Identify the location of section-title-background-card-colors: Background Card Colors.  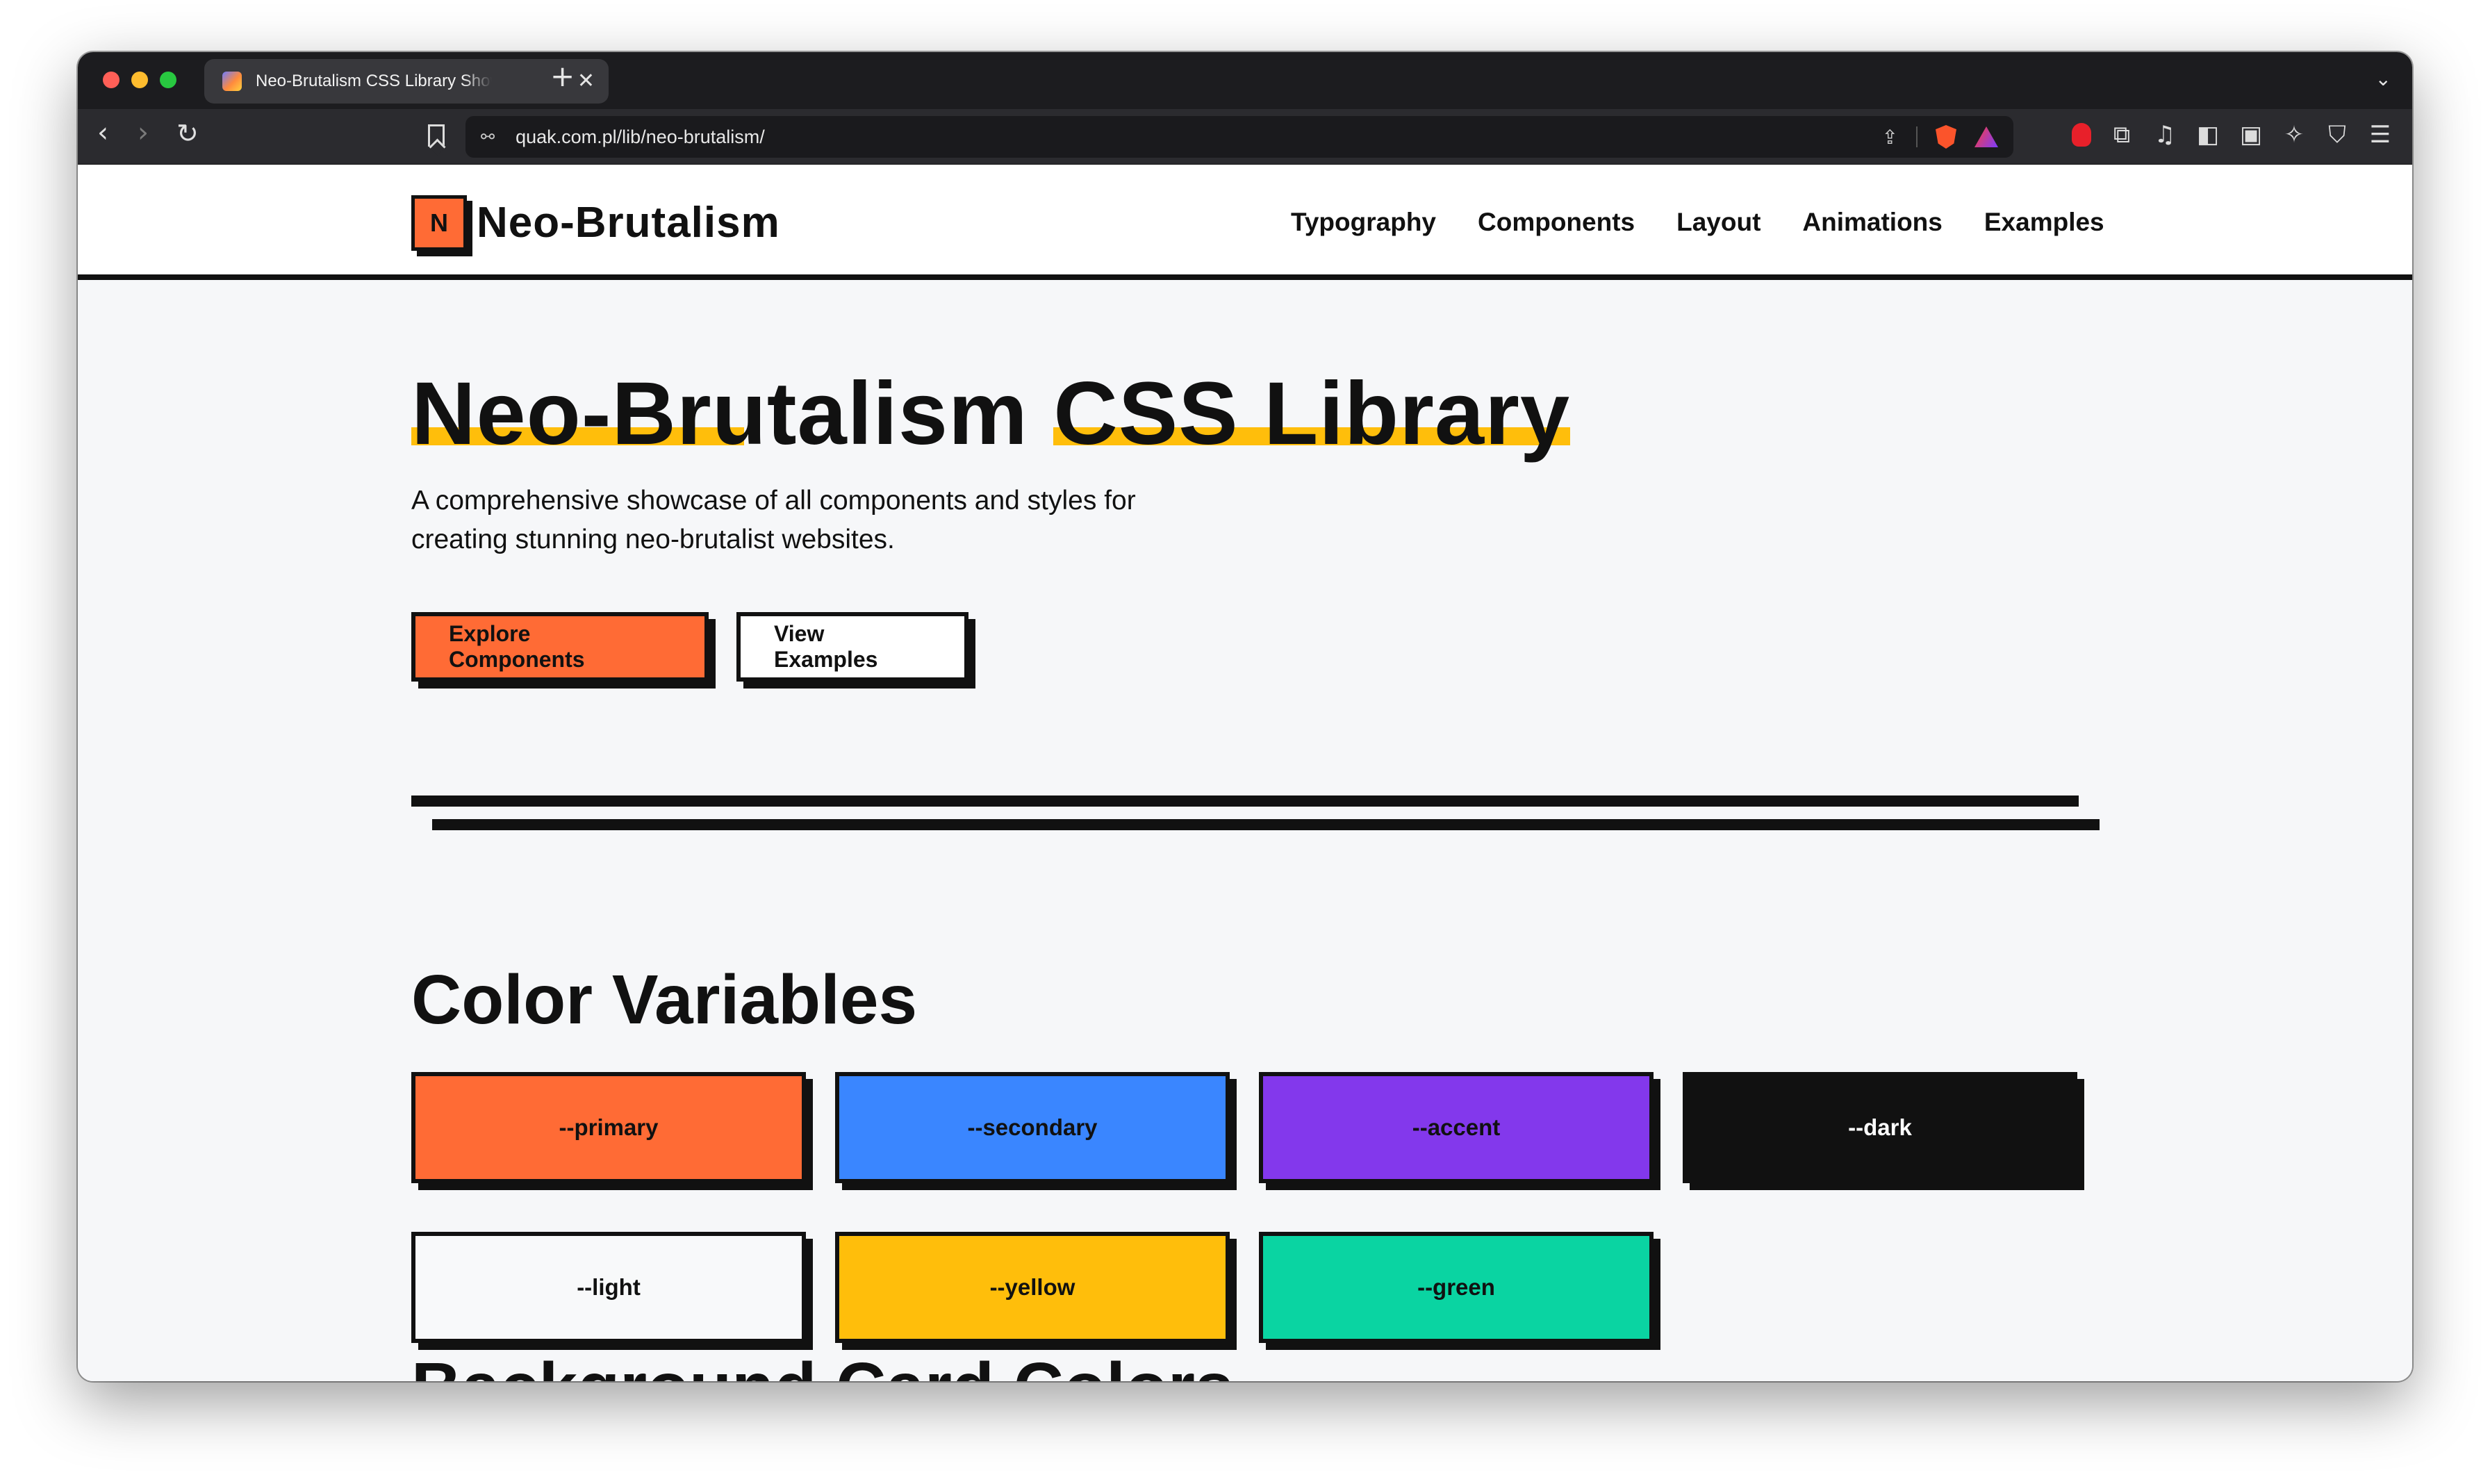
(823, 1364).